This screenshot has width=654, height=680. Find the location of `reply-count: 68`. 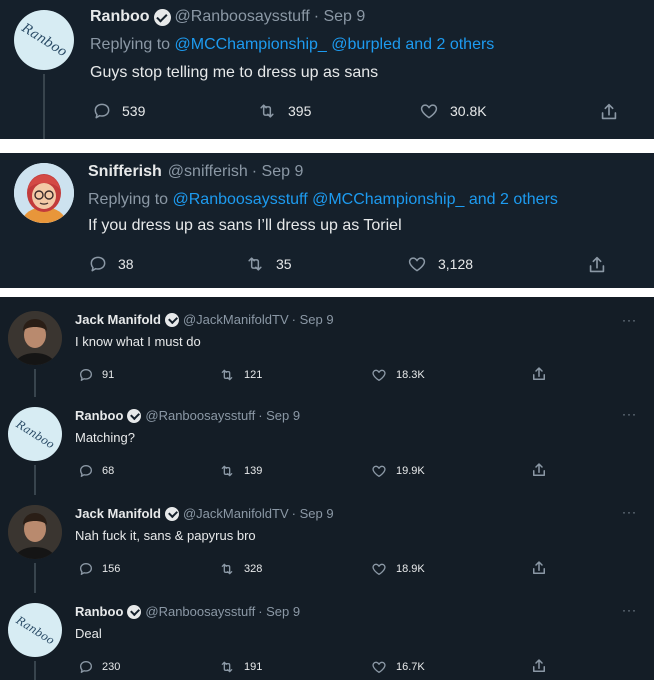

reply-count: 68 is located at coordinates (108, 471).